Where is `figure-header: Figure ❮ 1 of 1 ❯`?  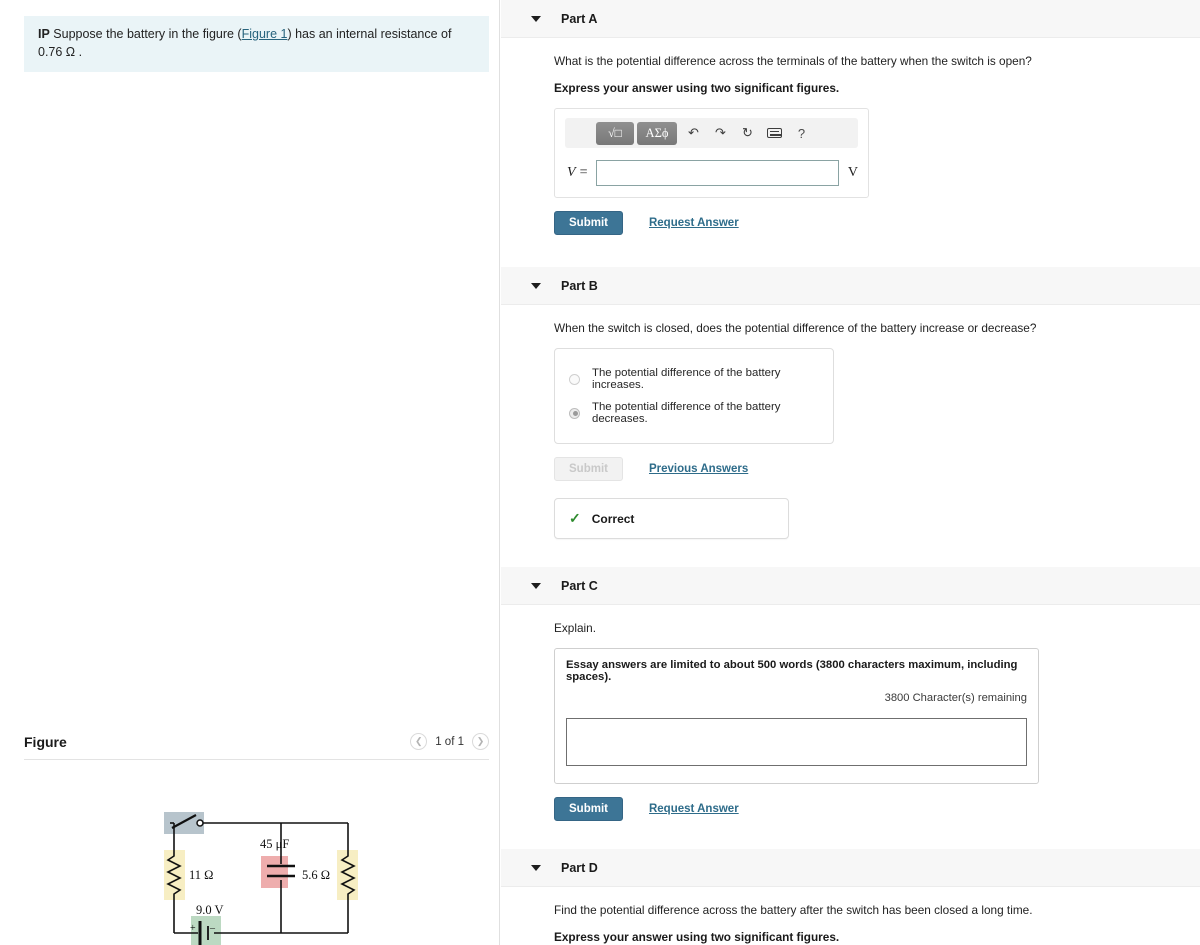 figure-header: Figure ❮ 1 of 1 ❯ is located at coordinates (256, 746).